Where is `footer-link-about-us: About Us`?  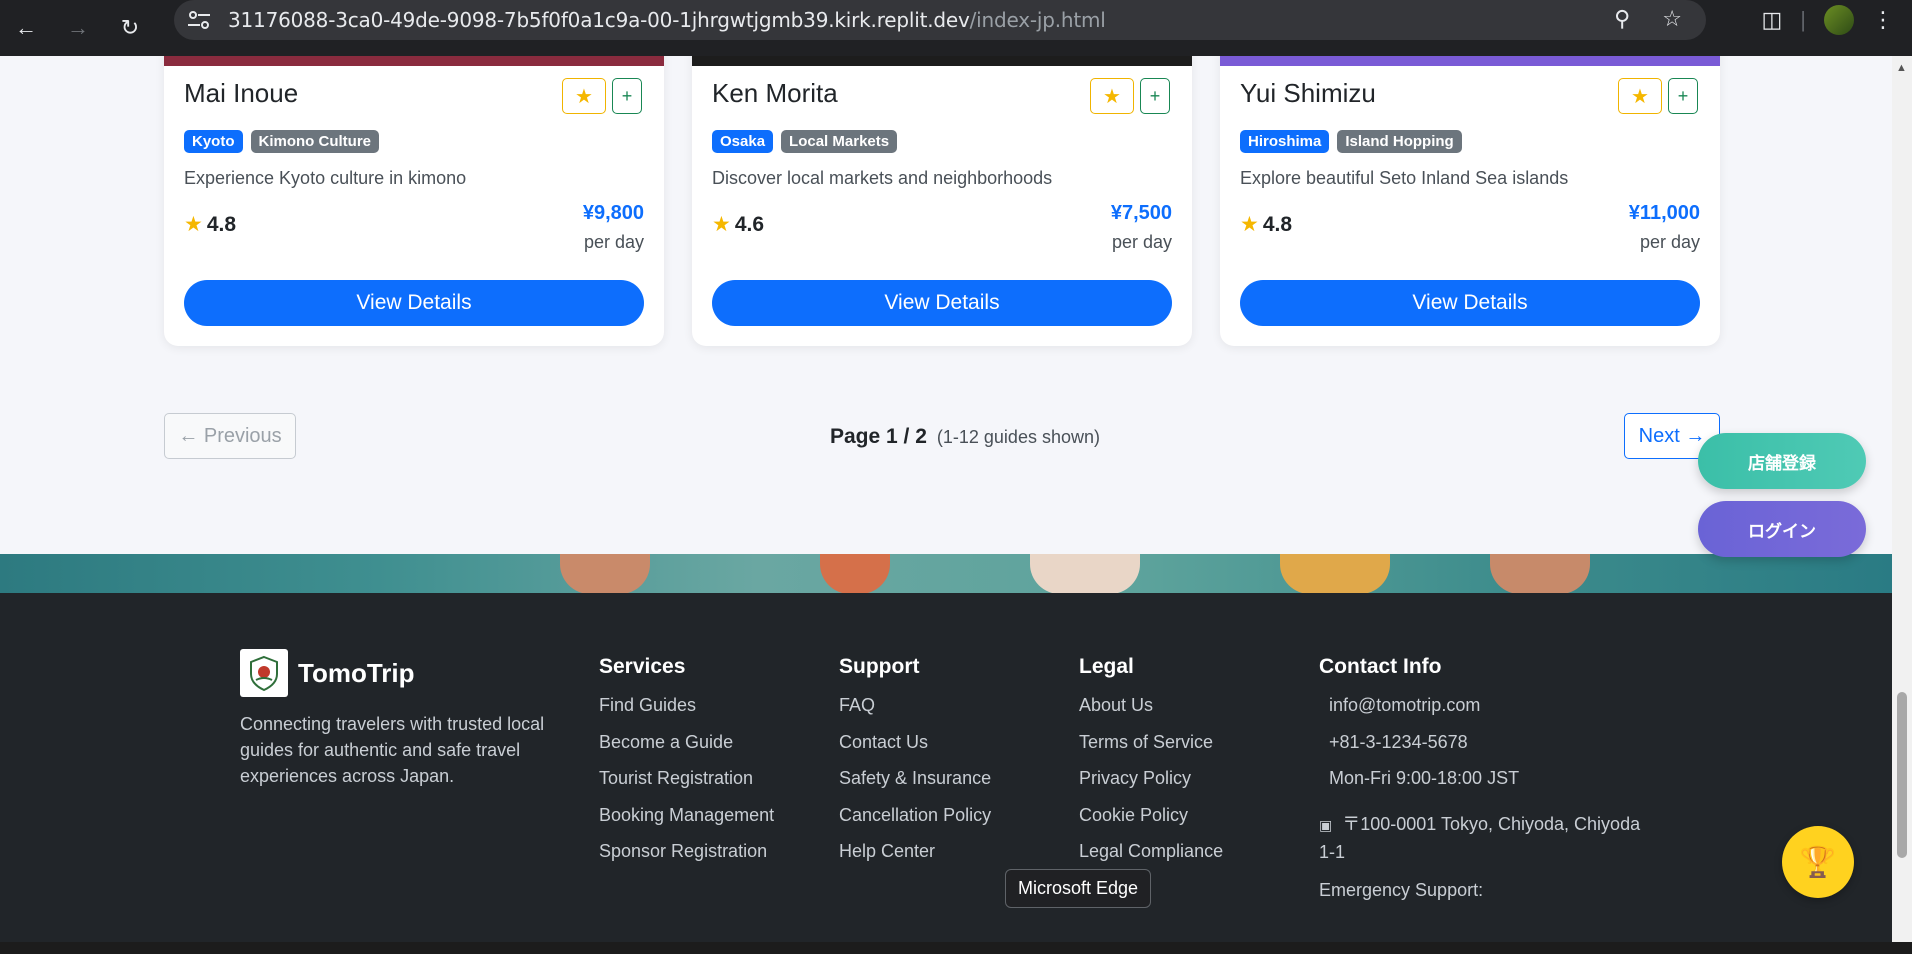 footer-link-about-us: About Us is located at coordinates (1151, 713).